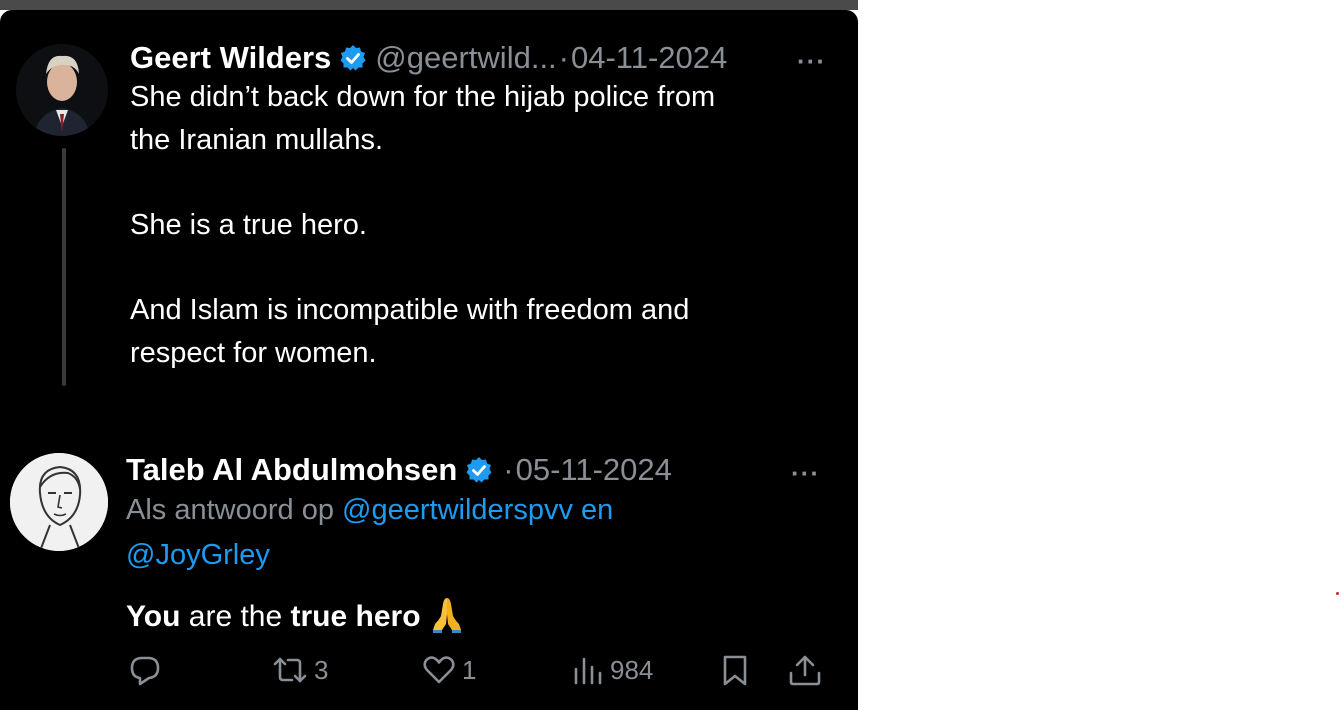 The image size is (1342, 710). I want to click on tweet-text-line: the Iranian mullahs., so click(257, 140).